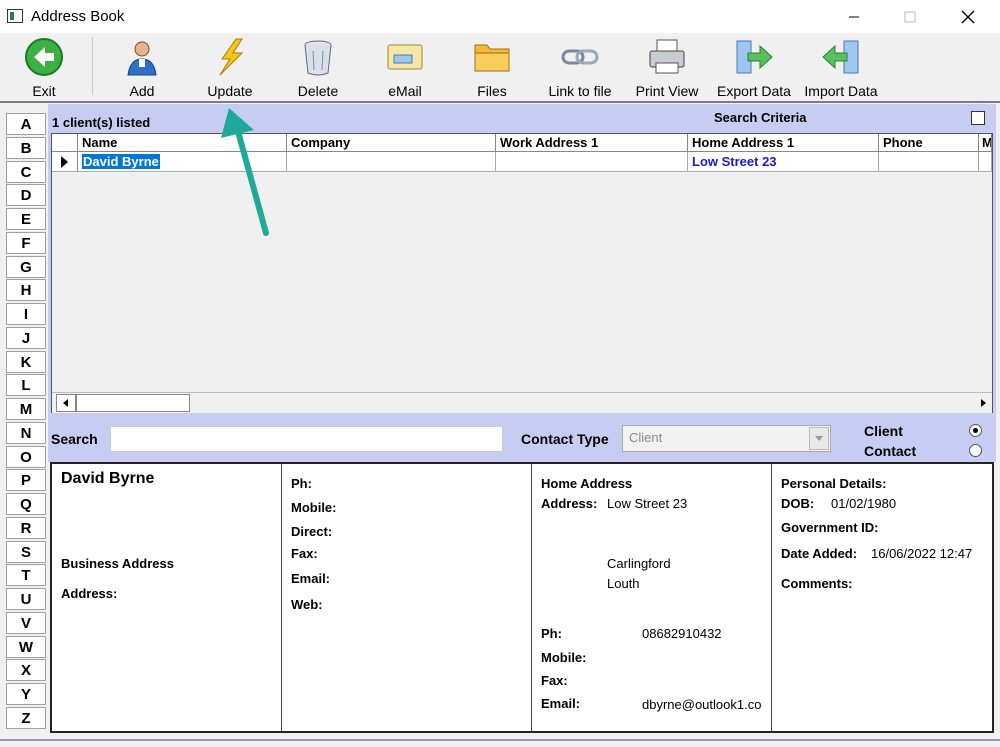  I want to click on contact-type-dropdown-button, so click(819, 438).